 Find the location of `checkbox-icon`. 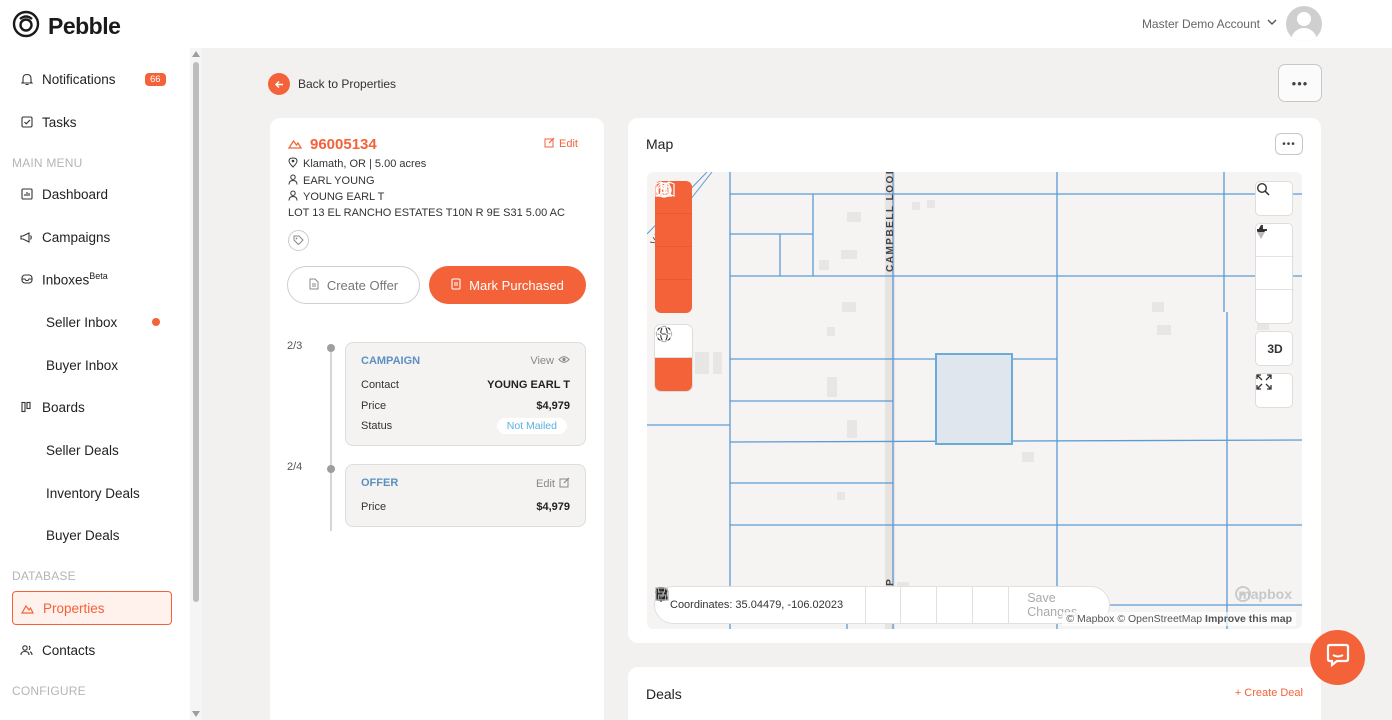

checkbox-icon is located at coordinates (26, 122).